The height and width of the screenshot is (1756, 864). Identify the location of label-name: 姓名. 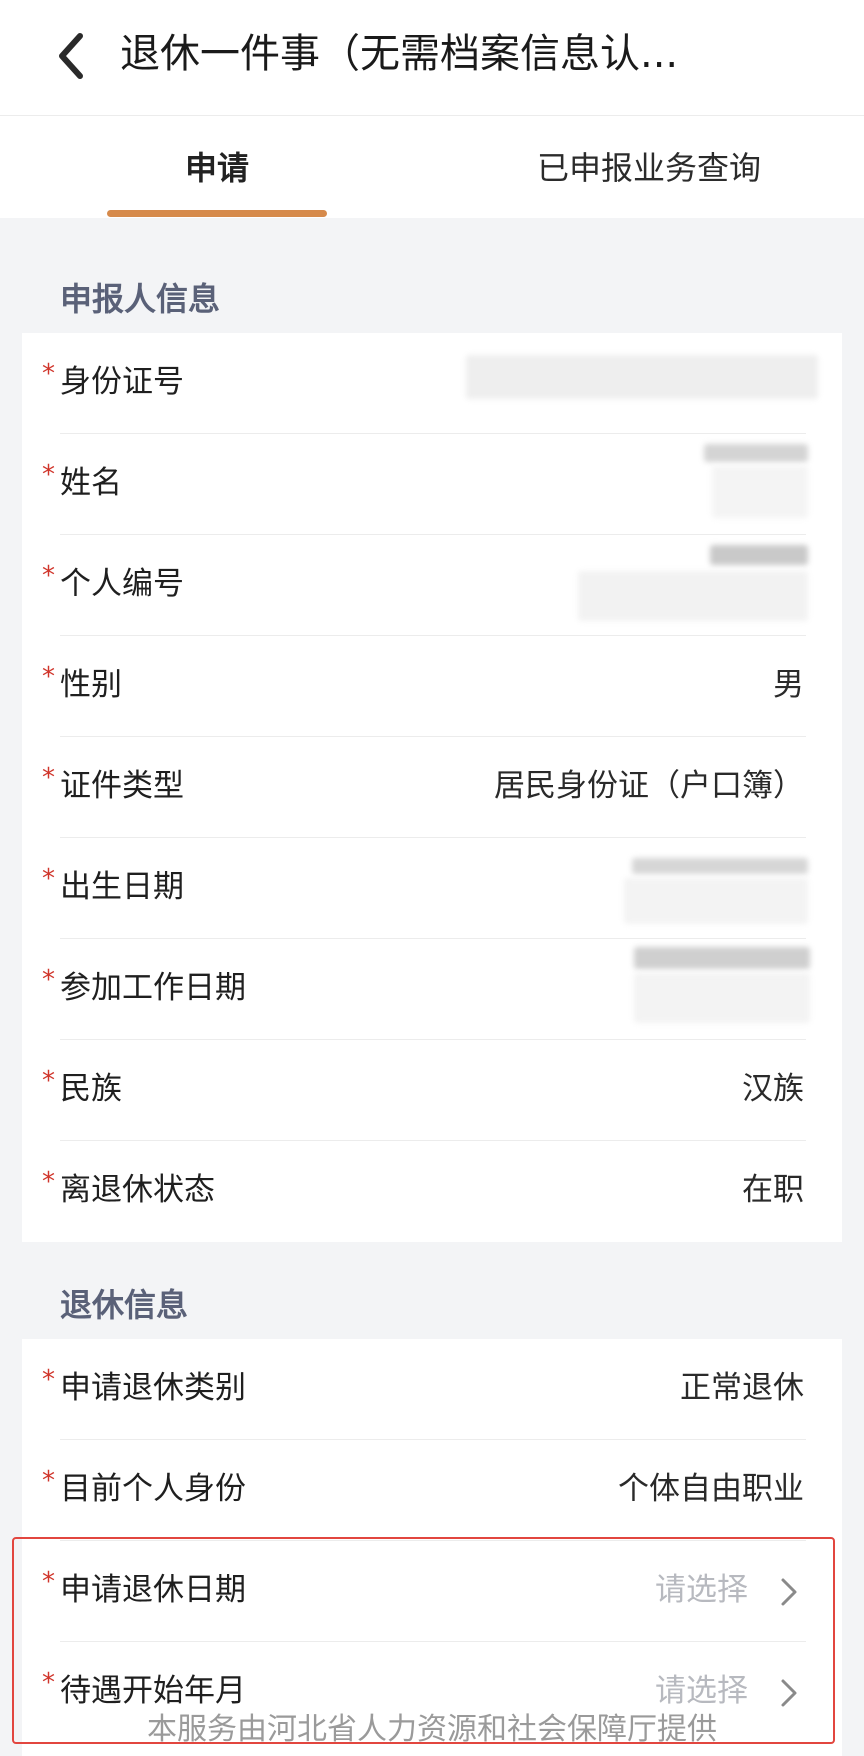
(91, 483).